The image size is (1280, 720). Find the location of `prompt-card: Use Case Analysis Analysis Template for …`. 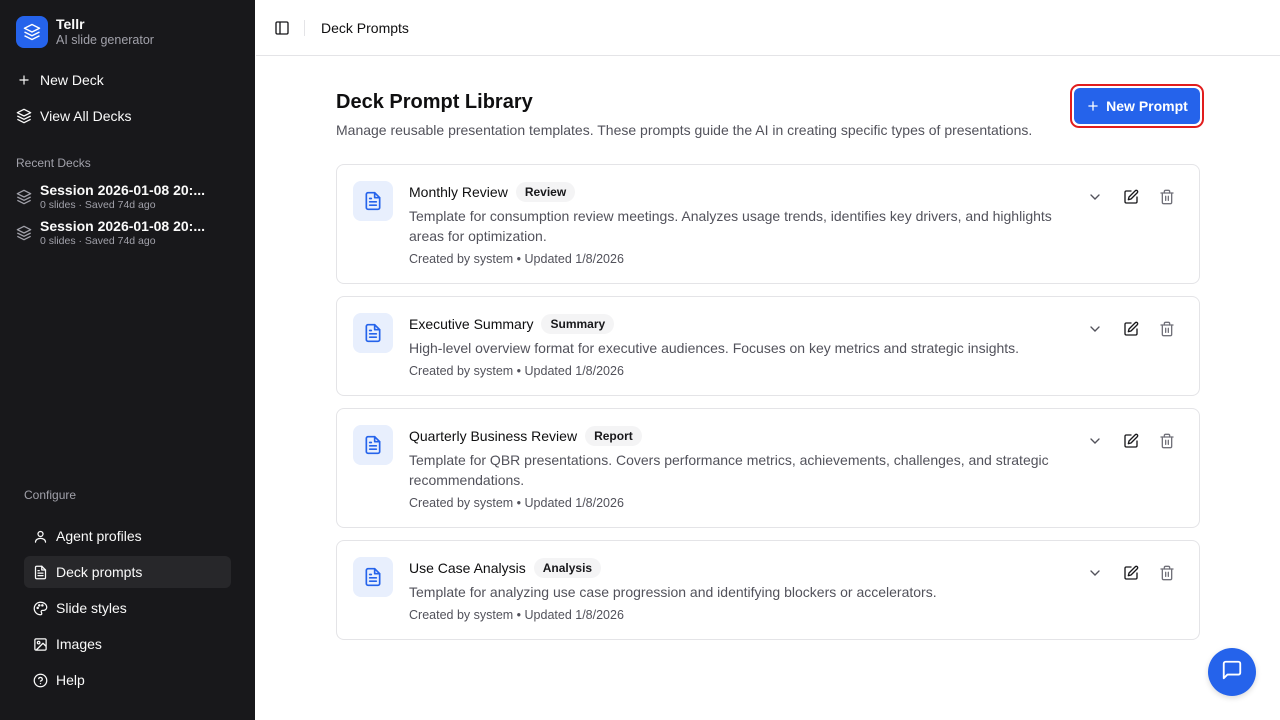

prompt-card: Use Case Analysis Analysis Template for … is located at coordinates (768, 590).